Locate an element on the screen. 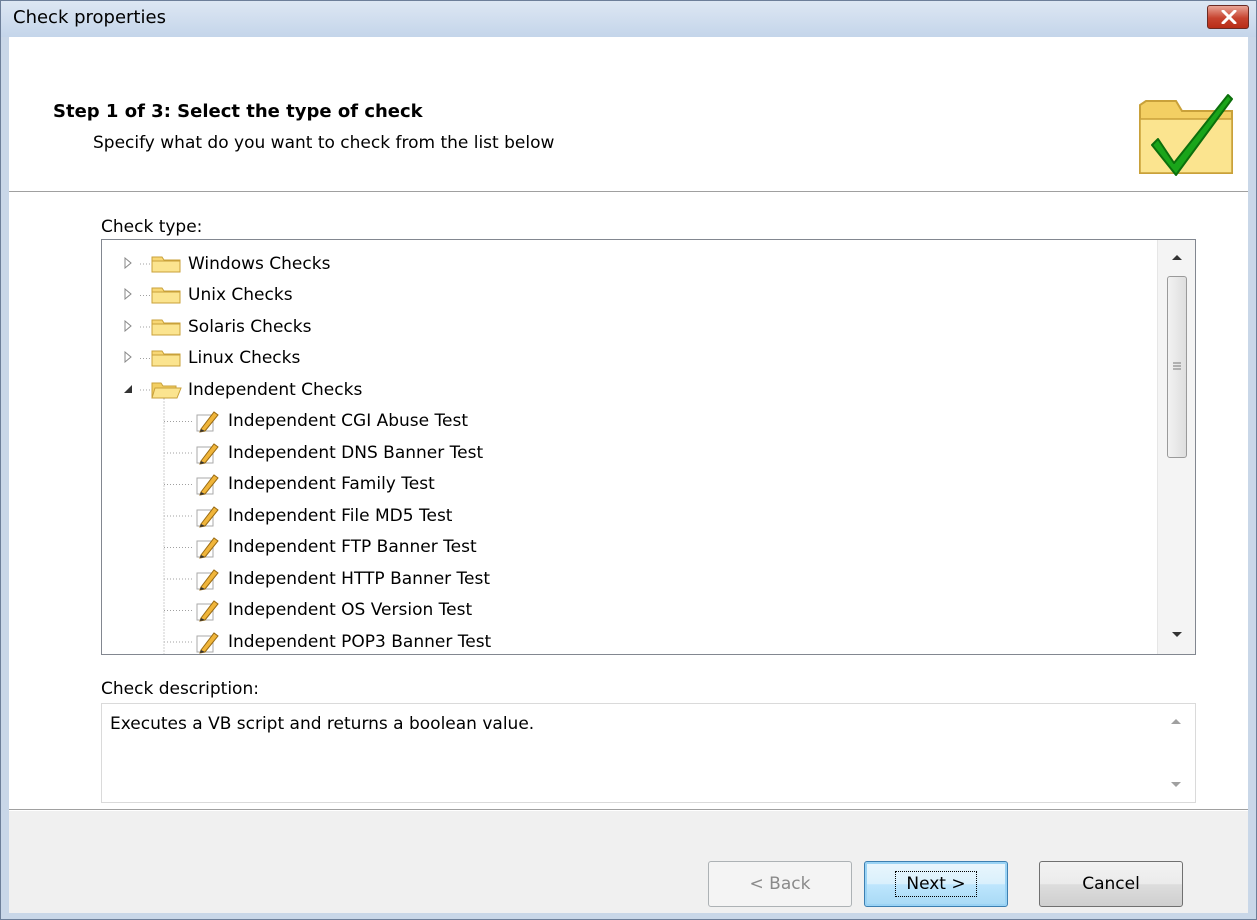 This screenshot has height=920, width=1257. header-separator is located at coordinates (628, 192).